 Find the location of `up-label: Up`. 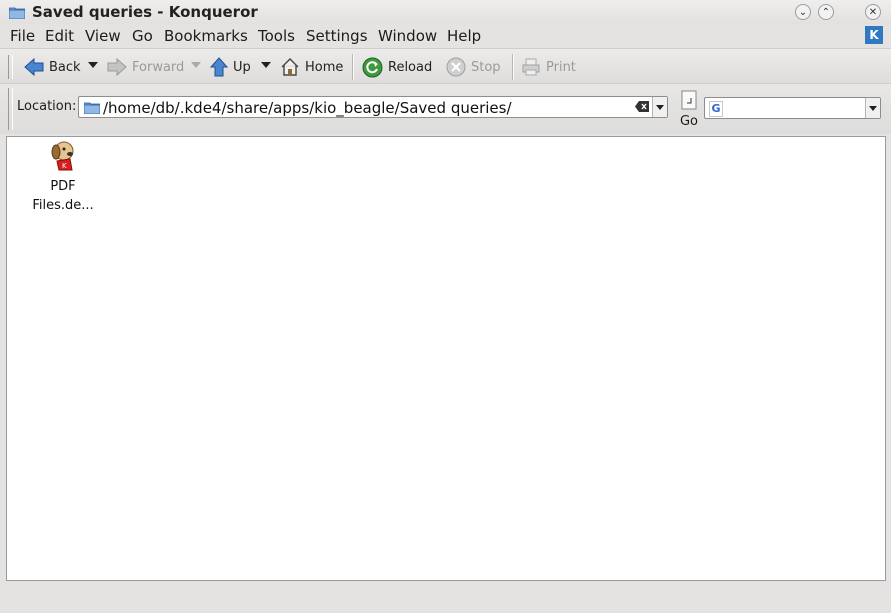

up-label: Up is located at coordinates (242, 67).